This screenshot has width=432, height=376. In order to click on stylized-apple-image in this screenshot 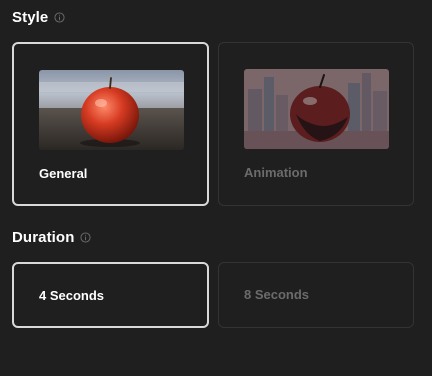, I will do `click(316, 109)`.